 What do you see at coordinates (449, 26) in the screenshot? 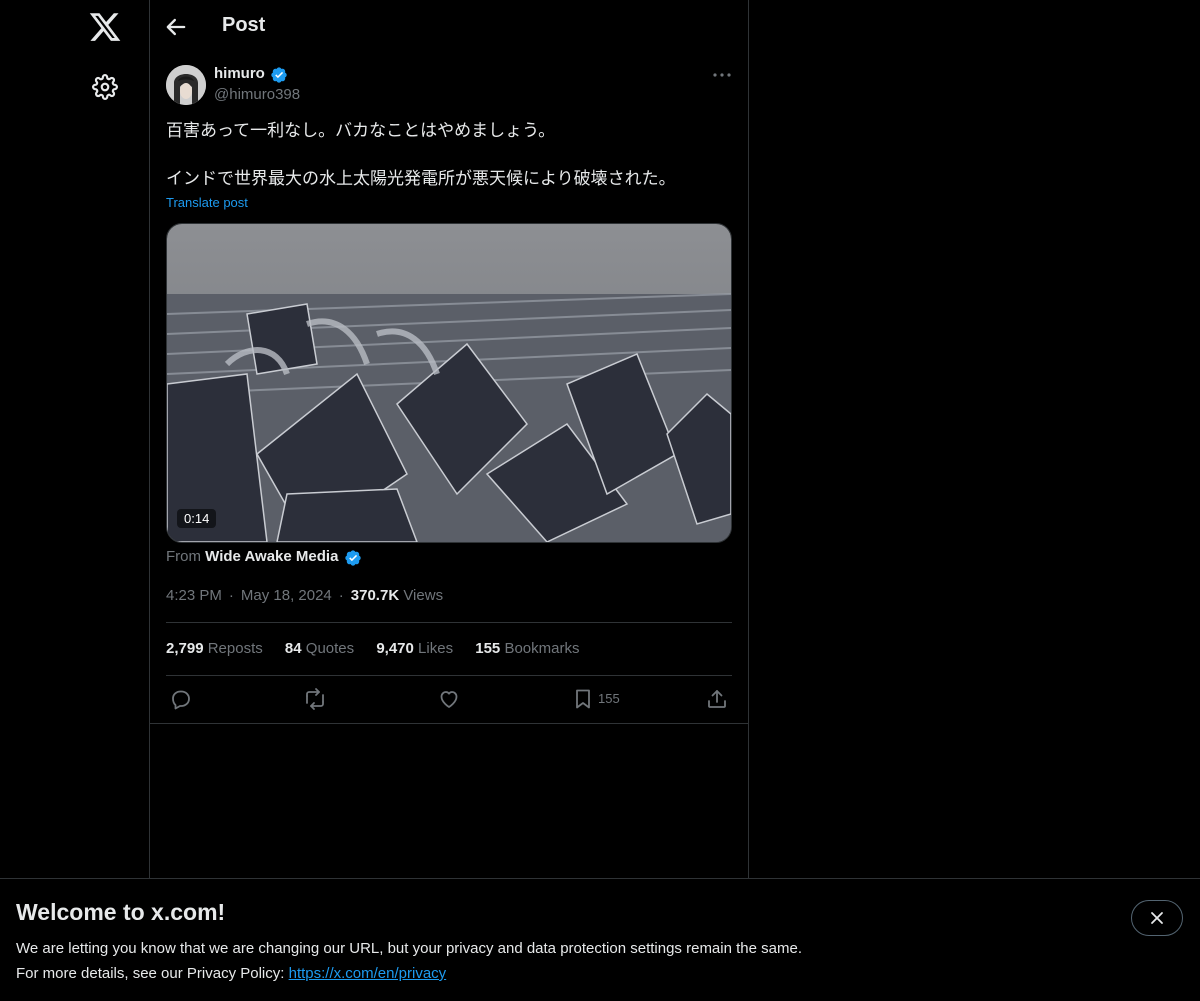
I see `top-bar: Post` at bounding box center [449, 26].